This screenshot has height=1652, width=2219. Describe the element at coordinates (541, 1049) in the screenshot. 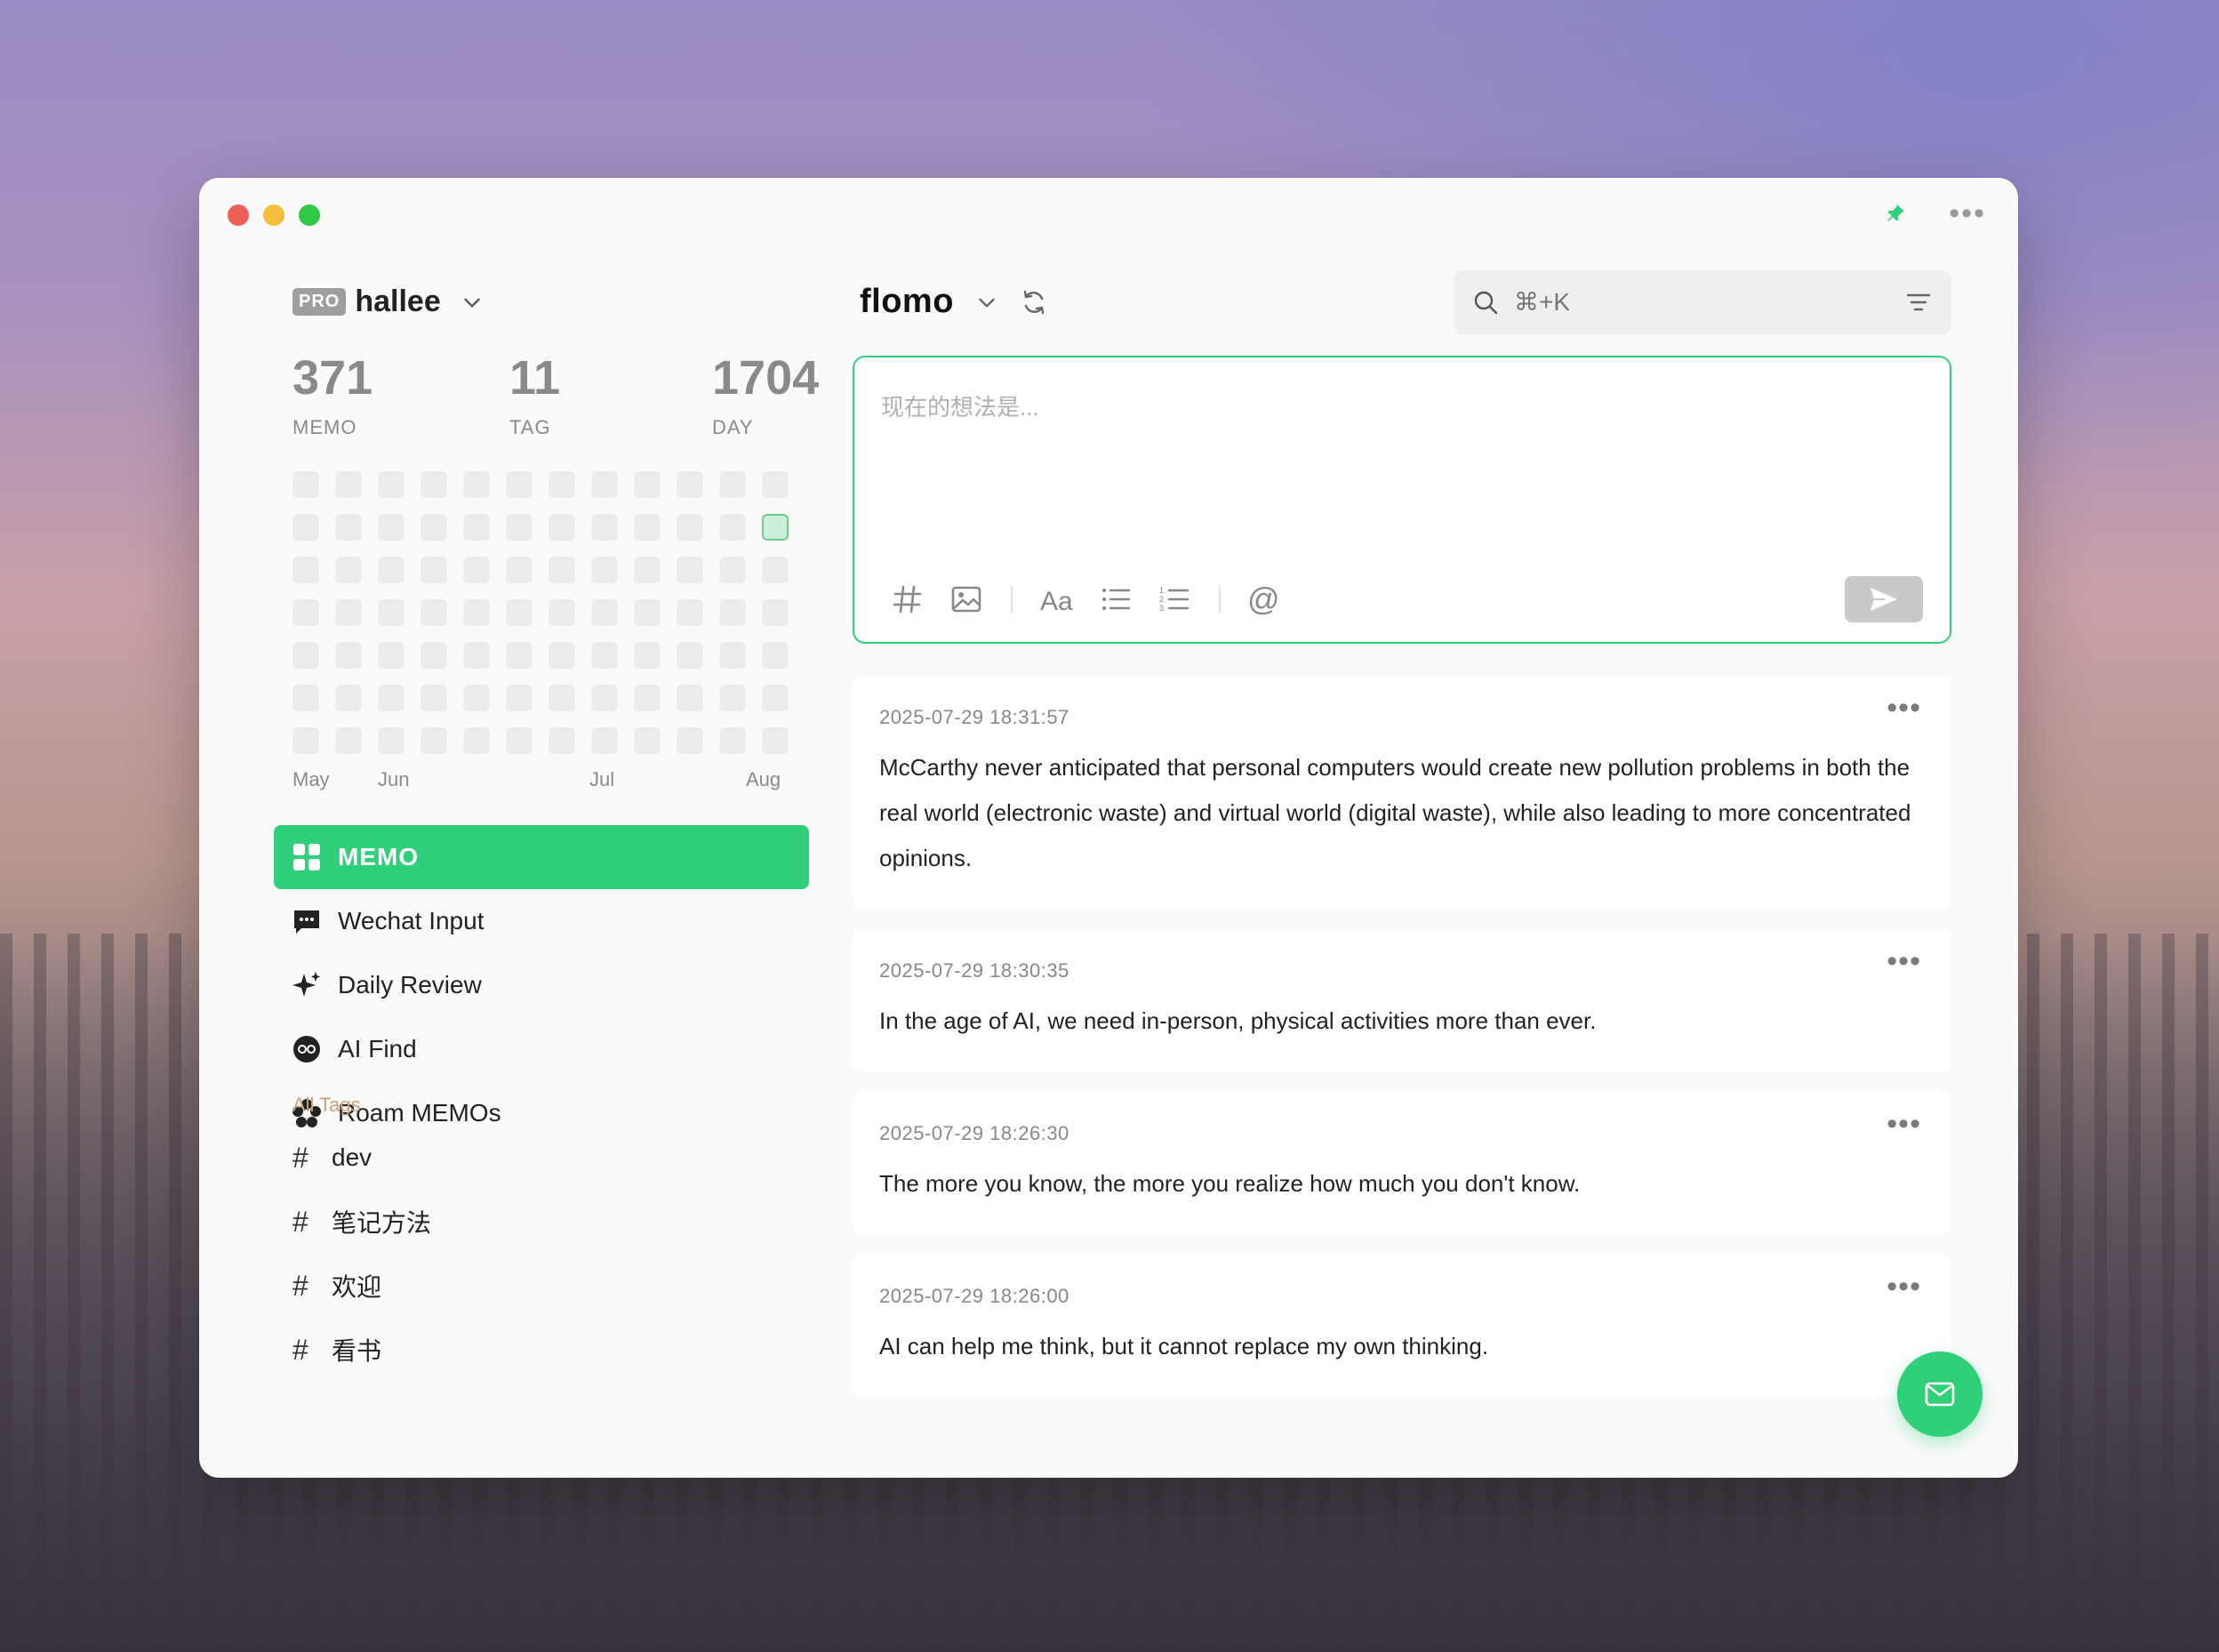

I see `sidebar-item-ai-find: AI Find` at that location.